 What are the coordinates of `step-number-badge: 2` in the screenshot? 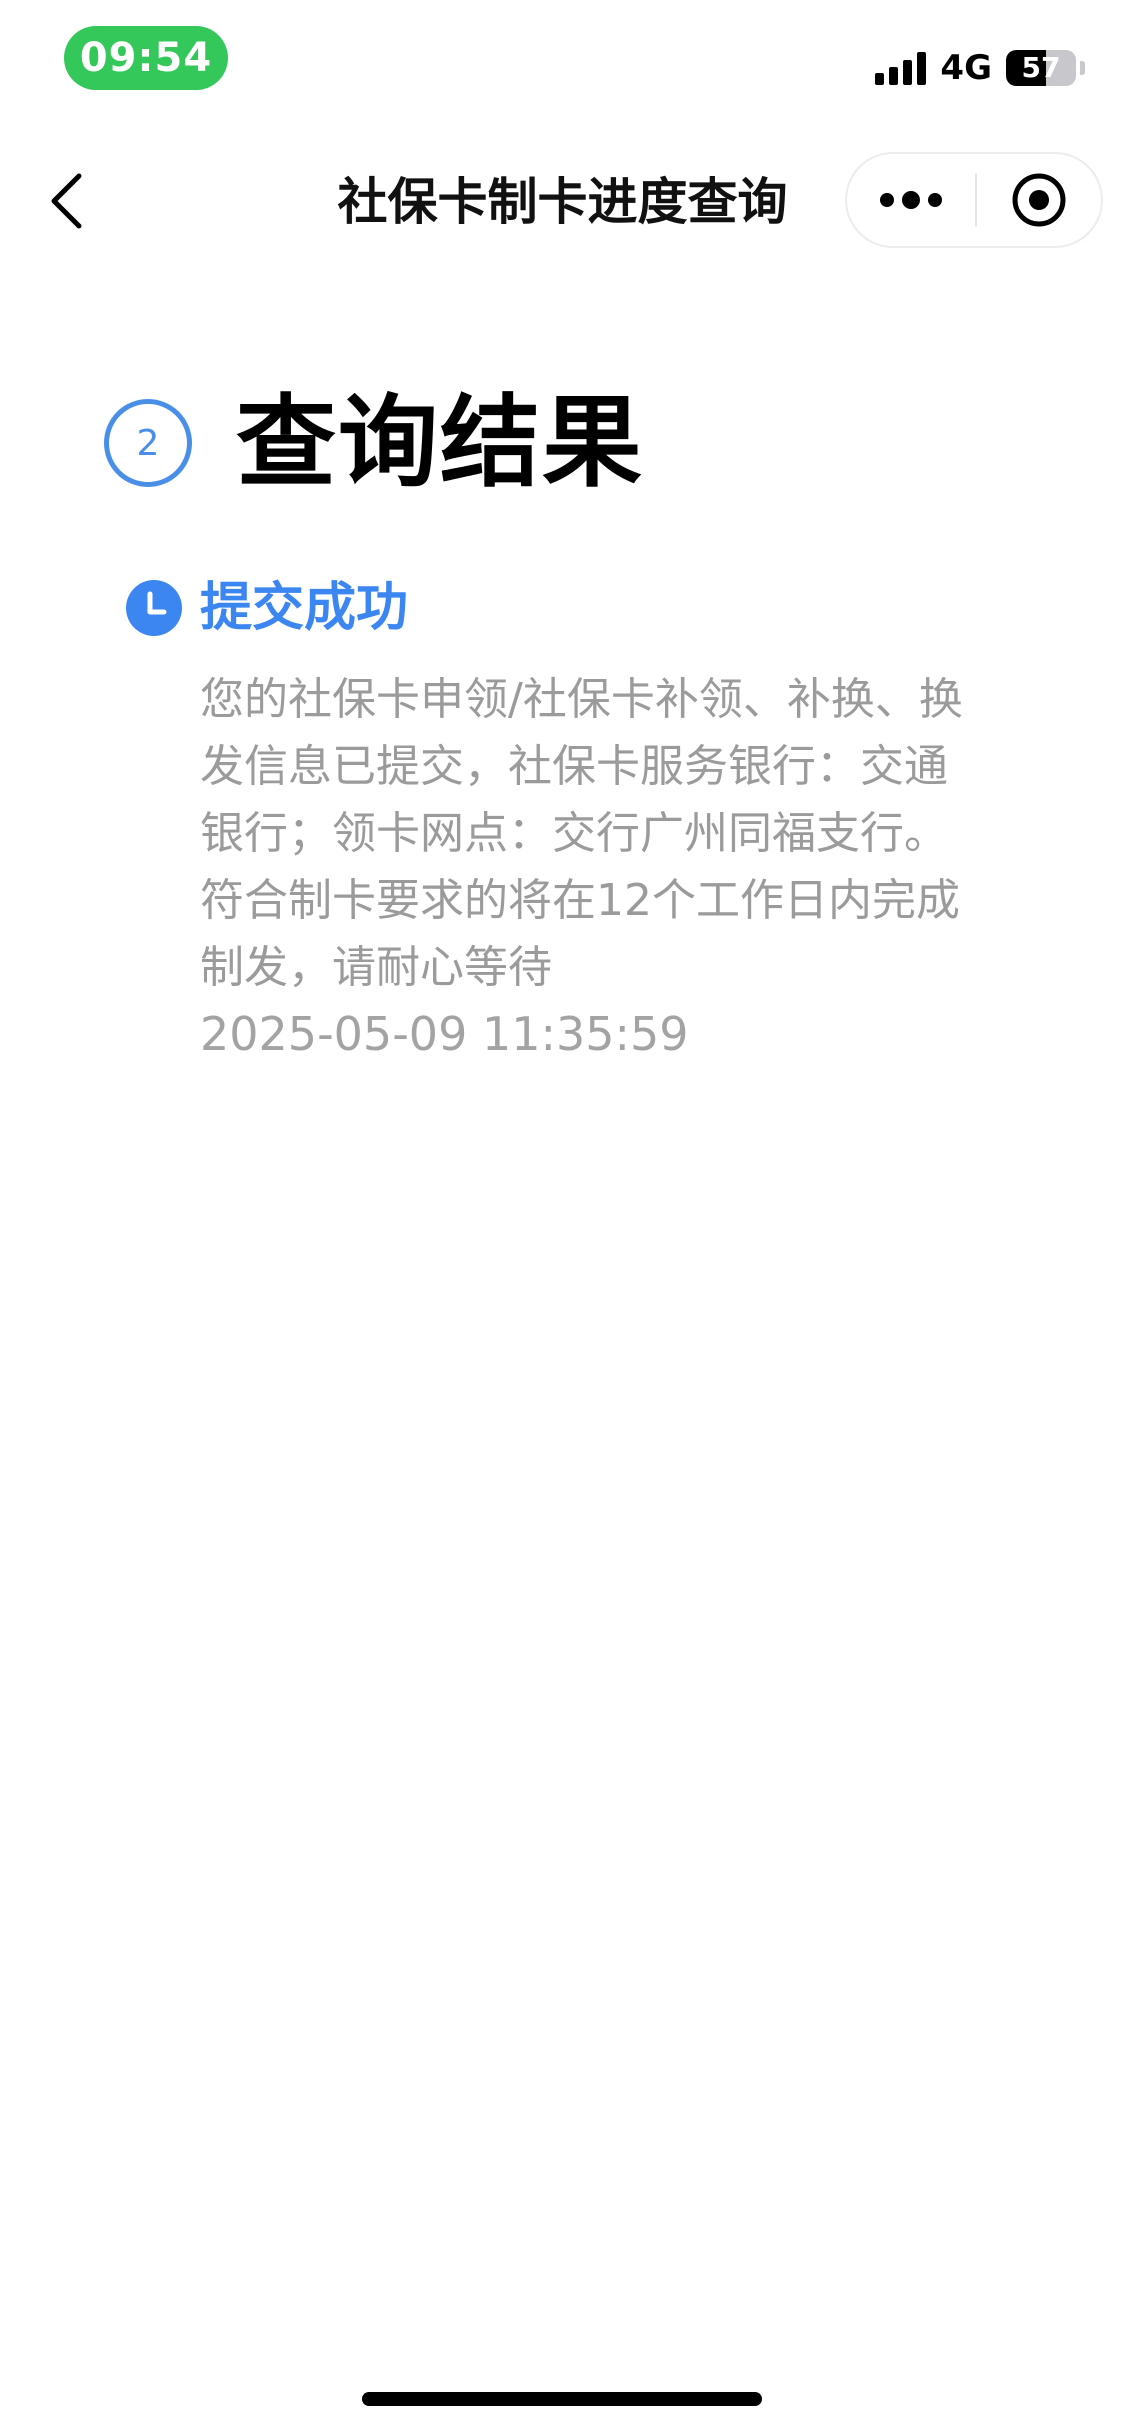 It's located at (148, 443).